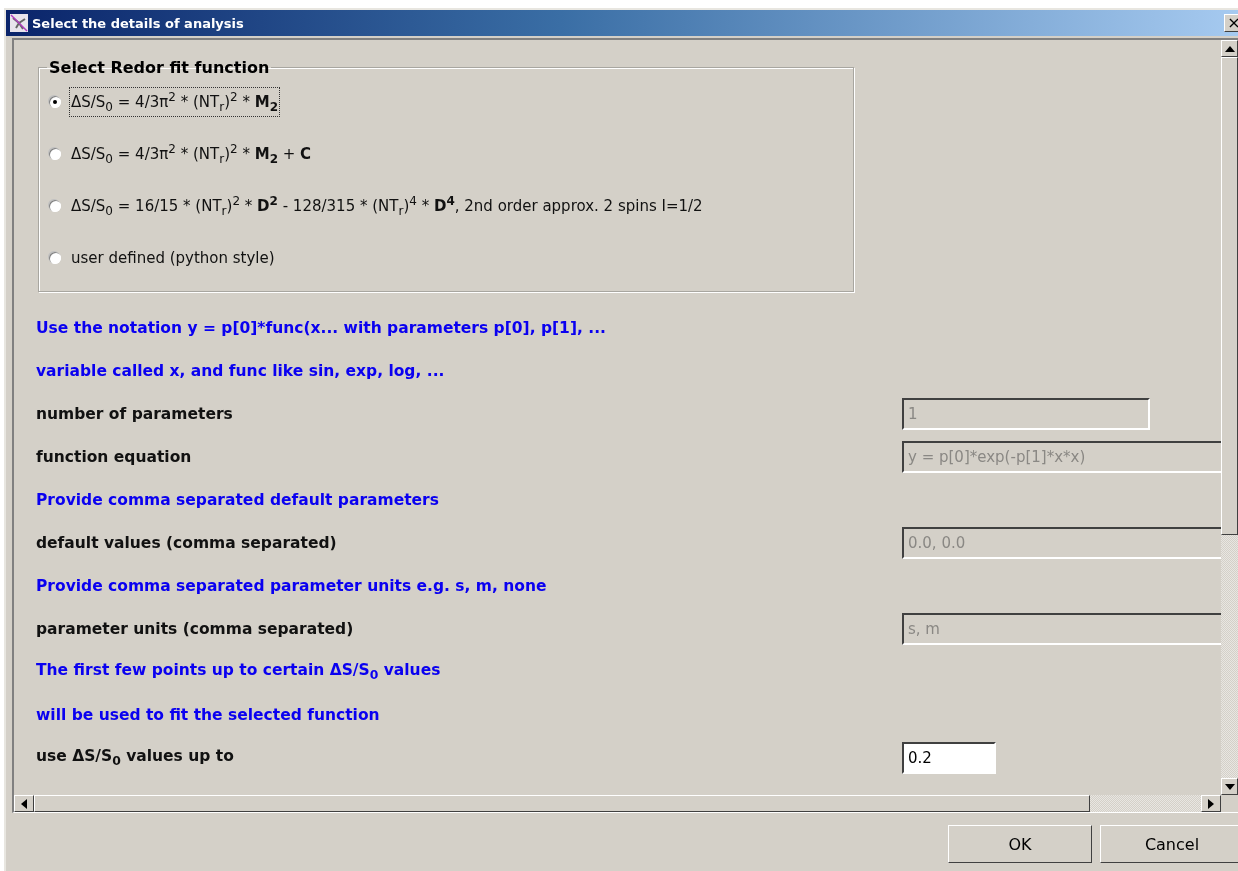 The width and height of the screenshot is (1238, 871). Describe the element at coordinates (138, 23) in the screenshot. I see `window-title: Select the details of analysis` at that location.